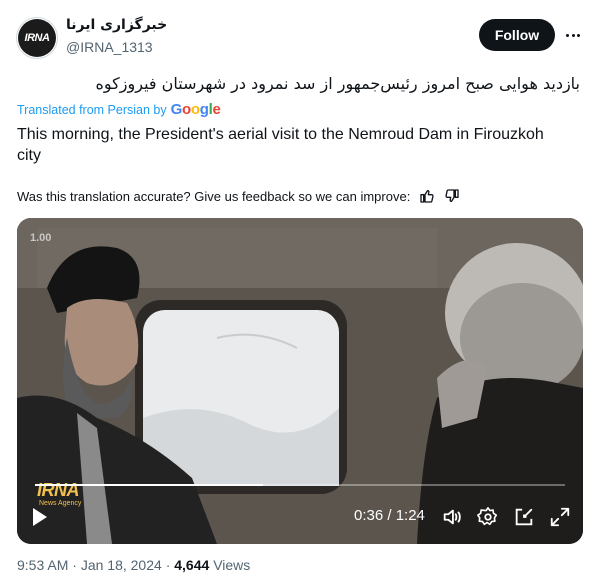 This screenshot has width=596, height=584. I want to click on post-metadata: 9:53 AM · Jan 18, 2024 · 4,644 Views, so click(133, 565).